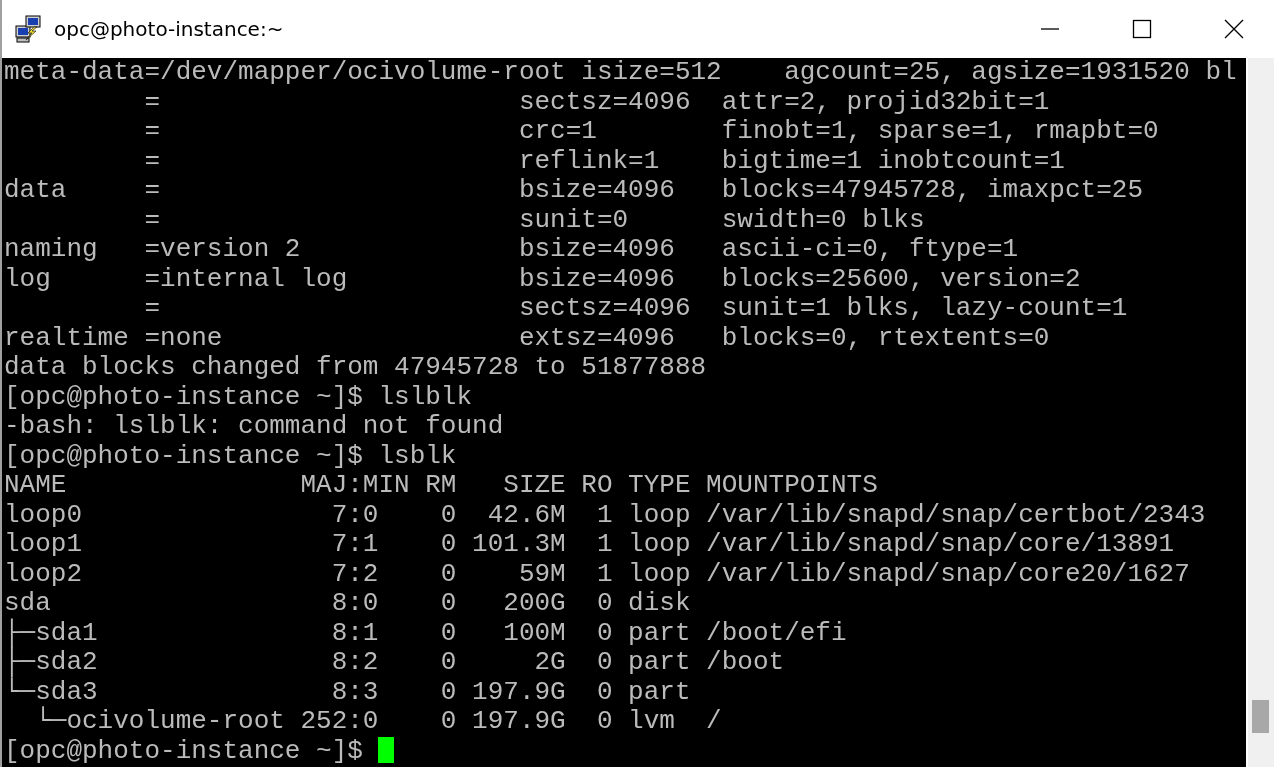 The width and height of the screenshot is (1280, 767). Describe the element at coordinates (1234, 29) in the screenshot. I see `close-icon` at that location.